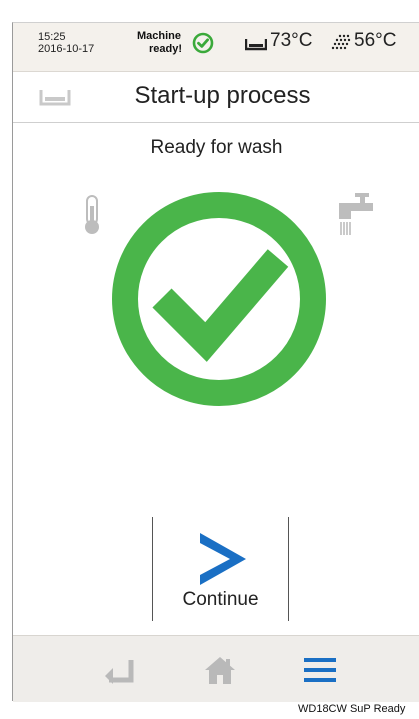 The image size is (419, 719). Describe the element at coordinates (220, 599) in the screenshot. I see `continue-label: Continue` at that location.